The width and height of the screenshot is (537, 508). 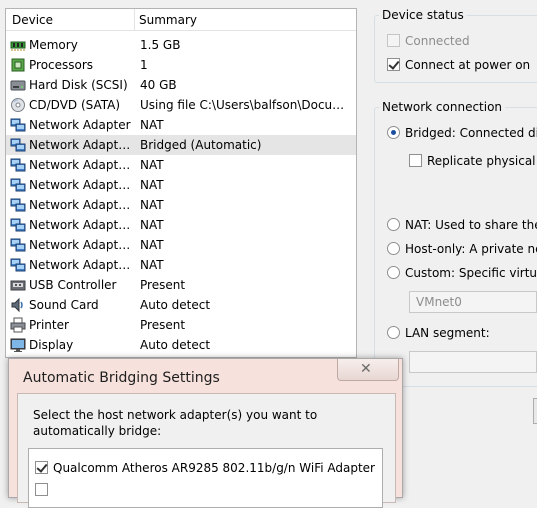 What do you see at coordinates (437, 41) in the screenshot?
I see `connected-label: Connected` at bounding box center [437, 41].